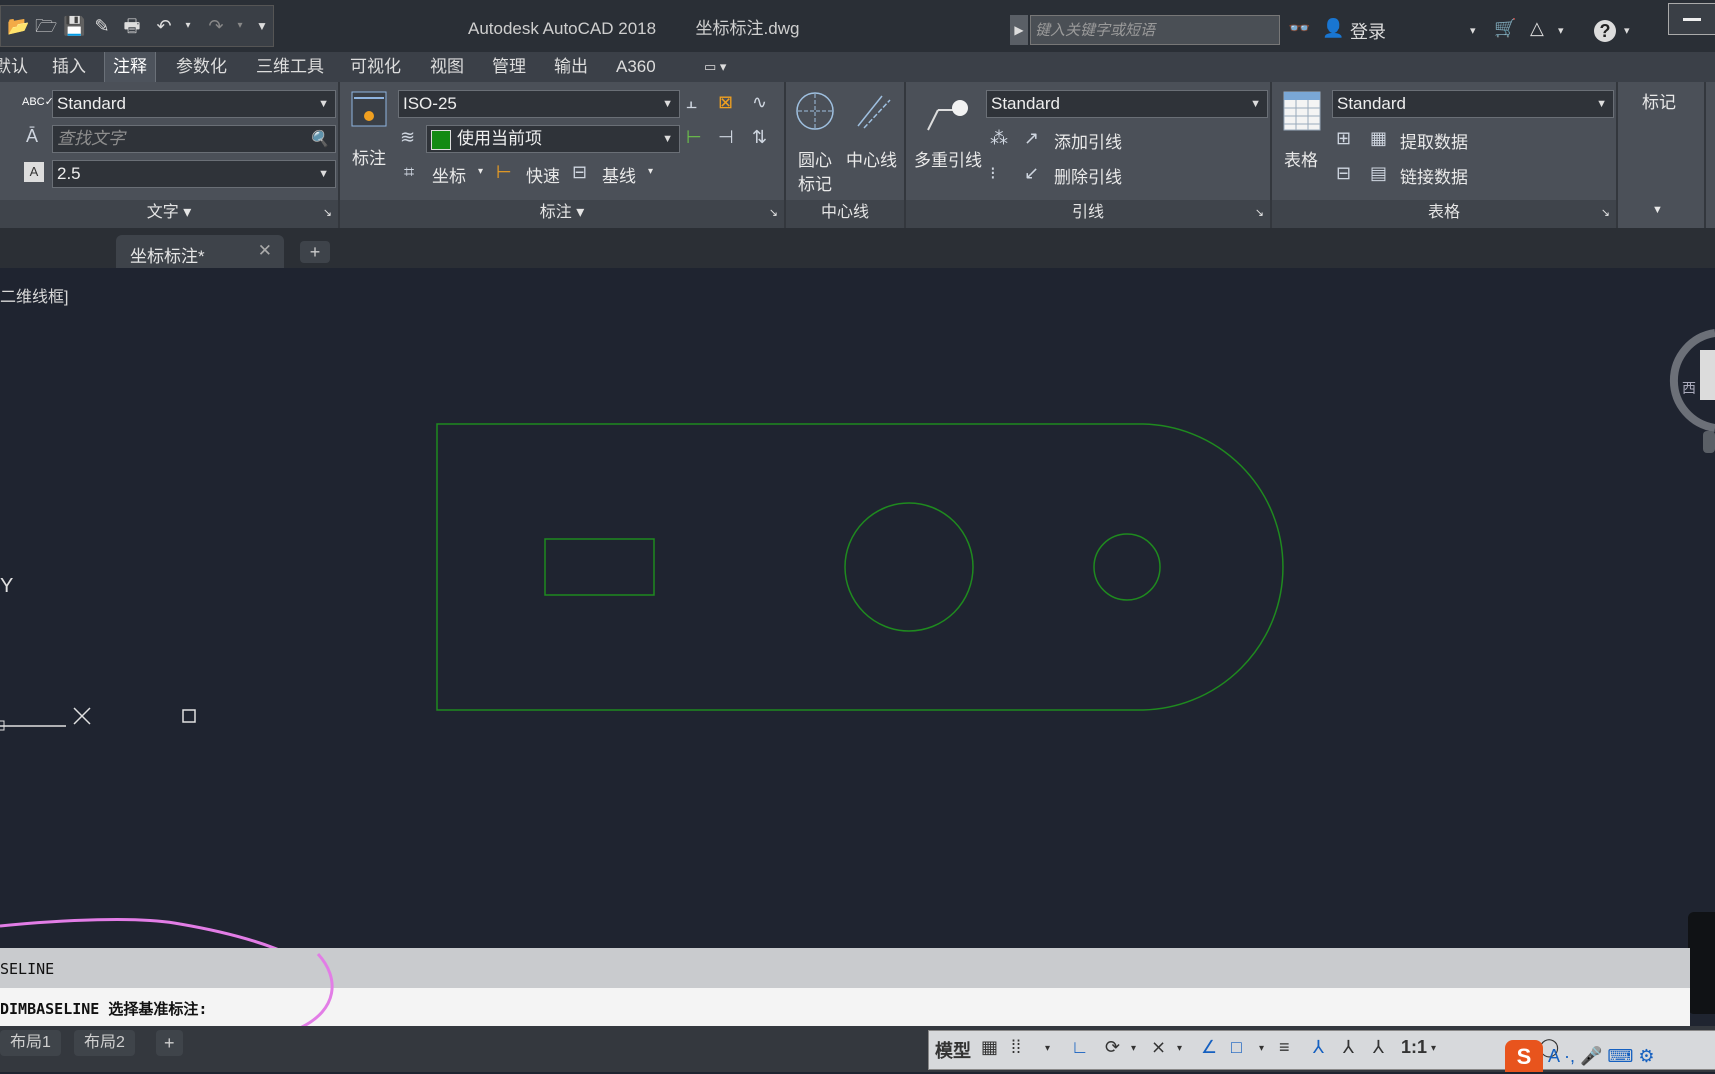 The height and width of the screenshot is (1074, 1715). Describe the element at coordinates (1433, 1048) in the screenshot. I see `scale-dropdown-icon: ▾` at that location.